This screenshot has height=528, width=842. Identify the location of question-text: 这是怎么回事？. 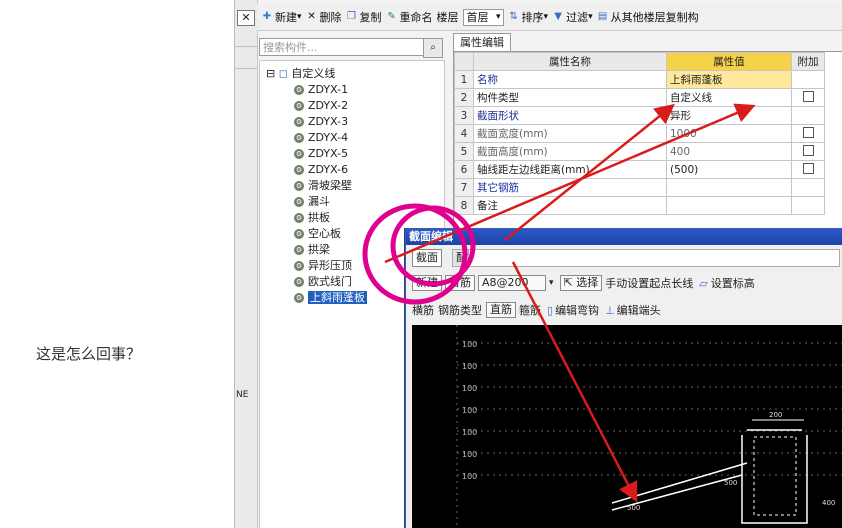
(89, 354).